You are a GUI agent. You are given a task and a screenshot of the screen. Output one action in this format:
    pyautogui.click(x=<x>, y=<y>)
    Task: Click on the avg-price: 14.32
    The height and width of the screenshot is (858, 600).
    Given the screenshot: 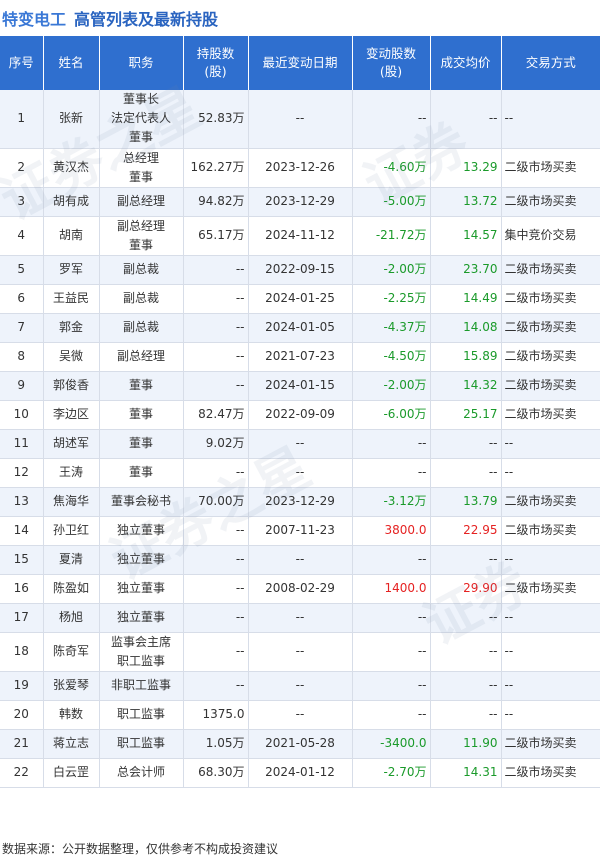 What is the action you would take?
    pyautogui.click(x=466, y=386)
    